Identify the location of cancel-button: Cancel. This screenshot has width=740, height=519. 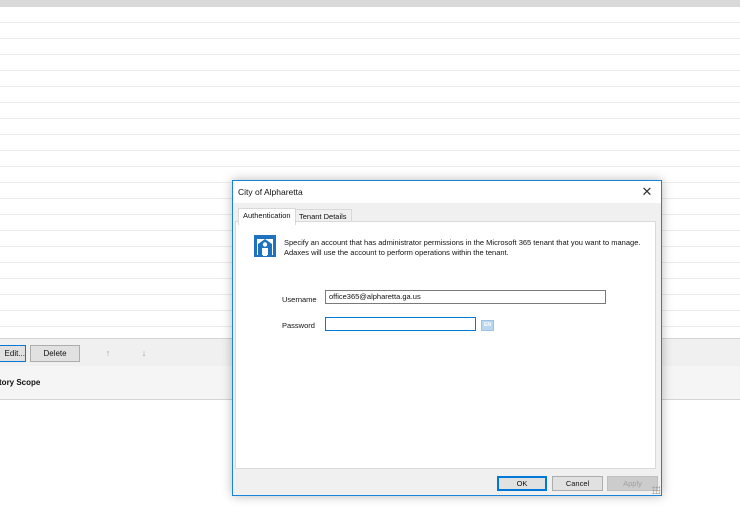
(577, 483).